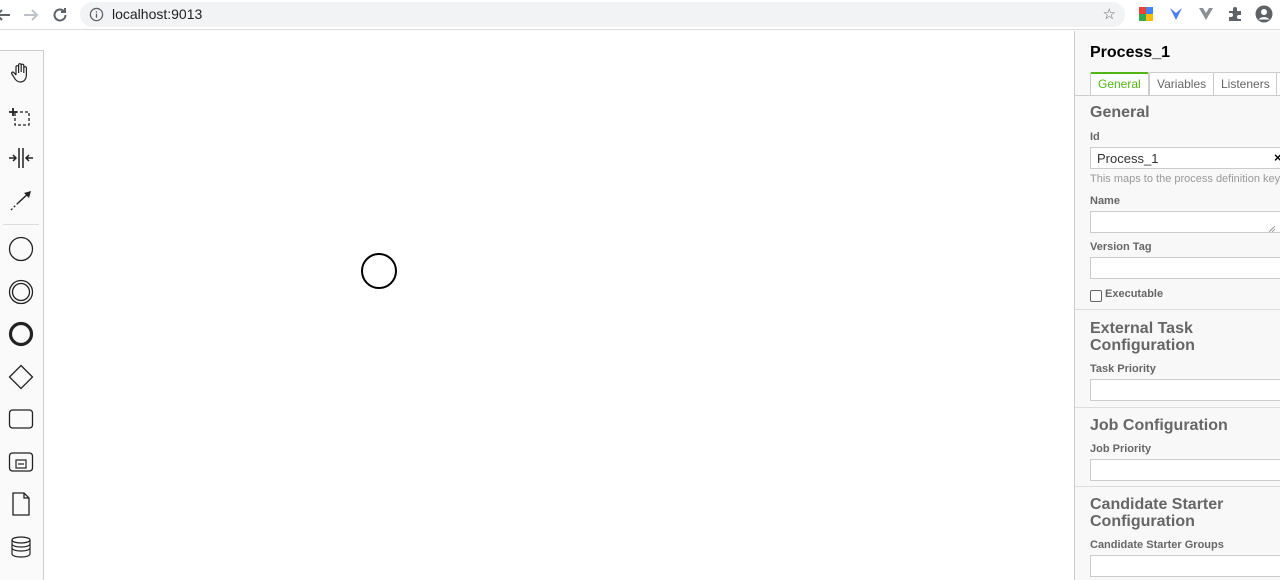 This screenshot has height=580, width=1280. Describe the element at coordinates (1185, 470) in the screenshot. I see `job-priority-field` at that location.